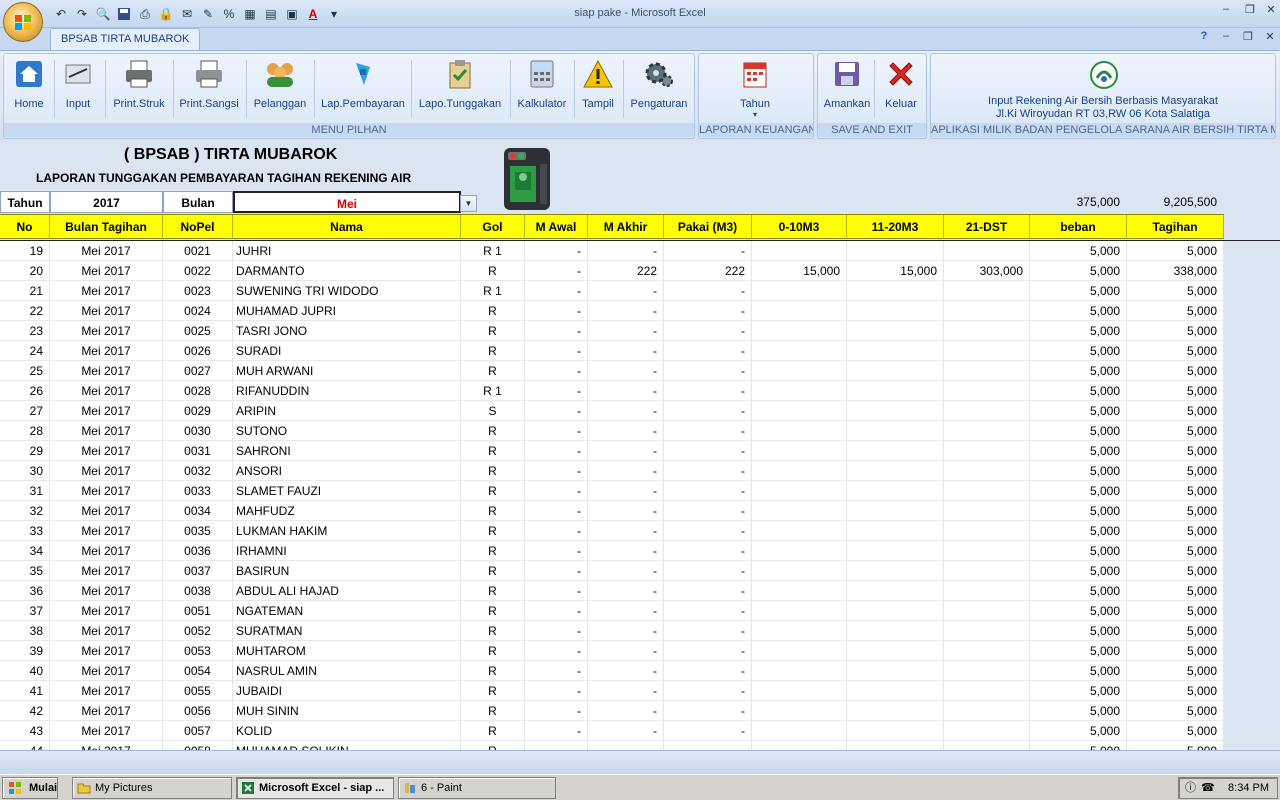 The height and width of the screenshot is (800, 1280). I want to click on lap-pembayaran-button: Lap.Pembayaran, so click(363, 88).